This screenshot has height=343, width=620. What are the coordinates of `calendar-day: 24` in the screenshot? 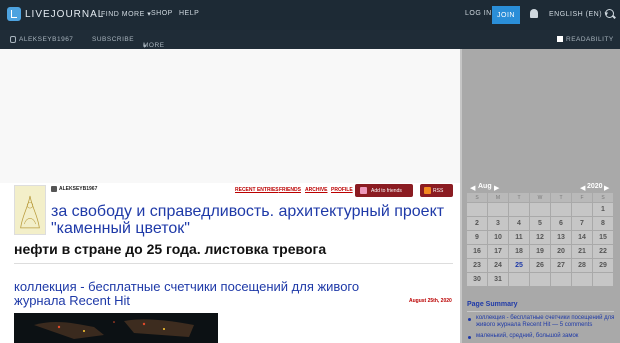 It's located at (498, 266).